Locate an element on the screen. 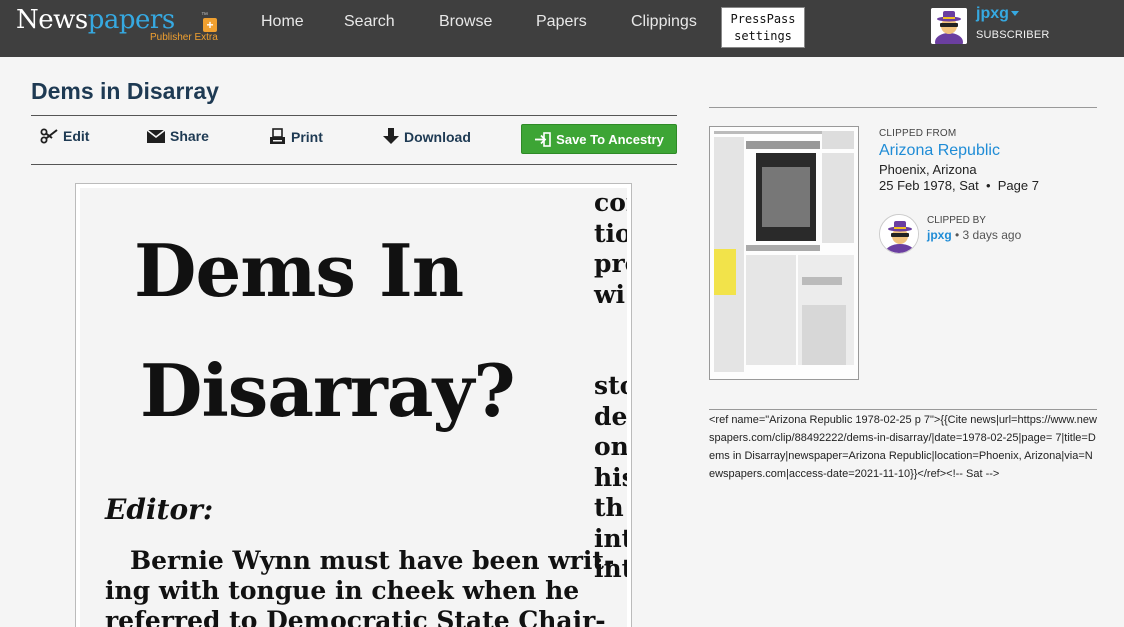  download-label: Download is located at coordinates (437, 136).